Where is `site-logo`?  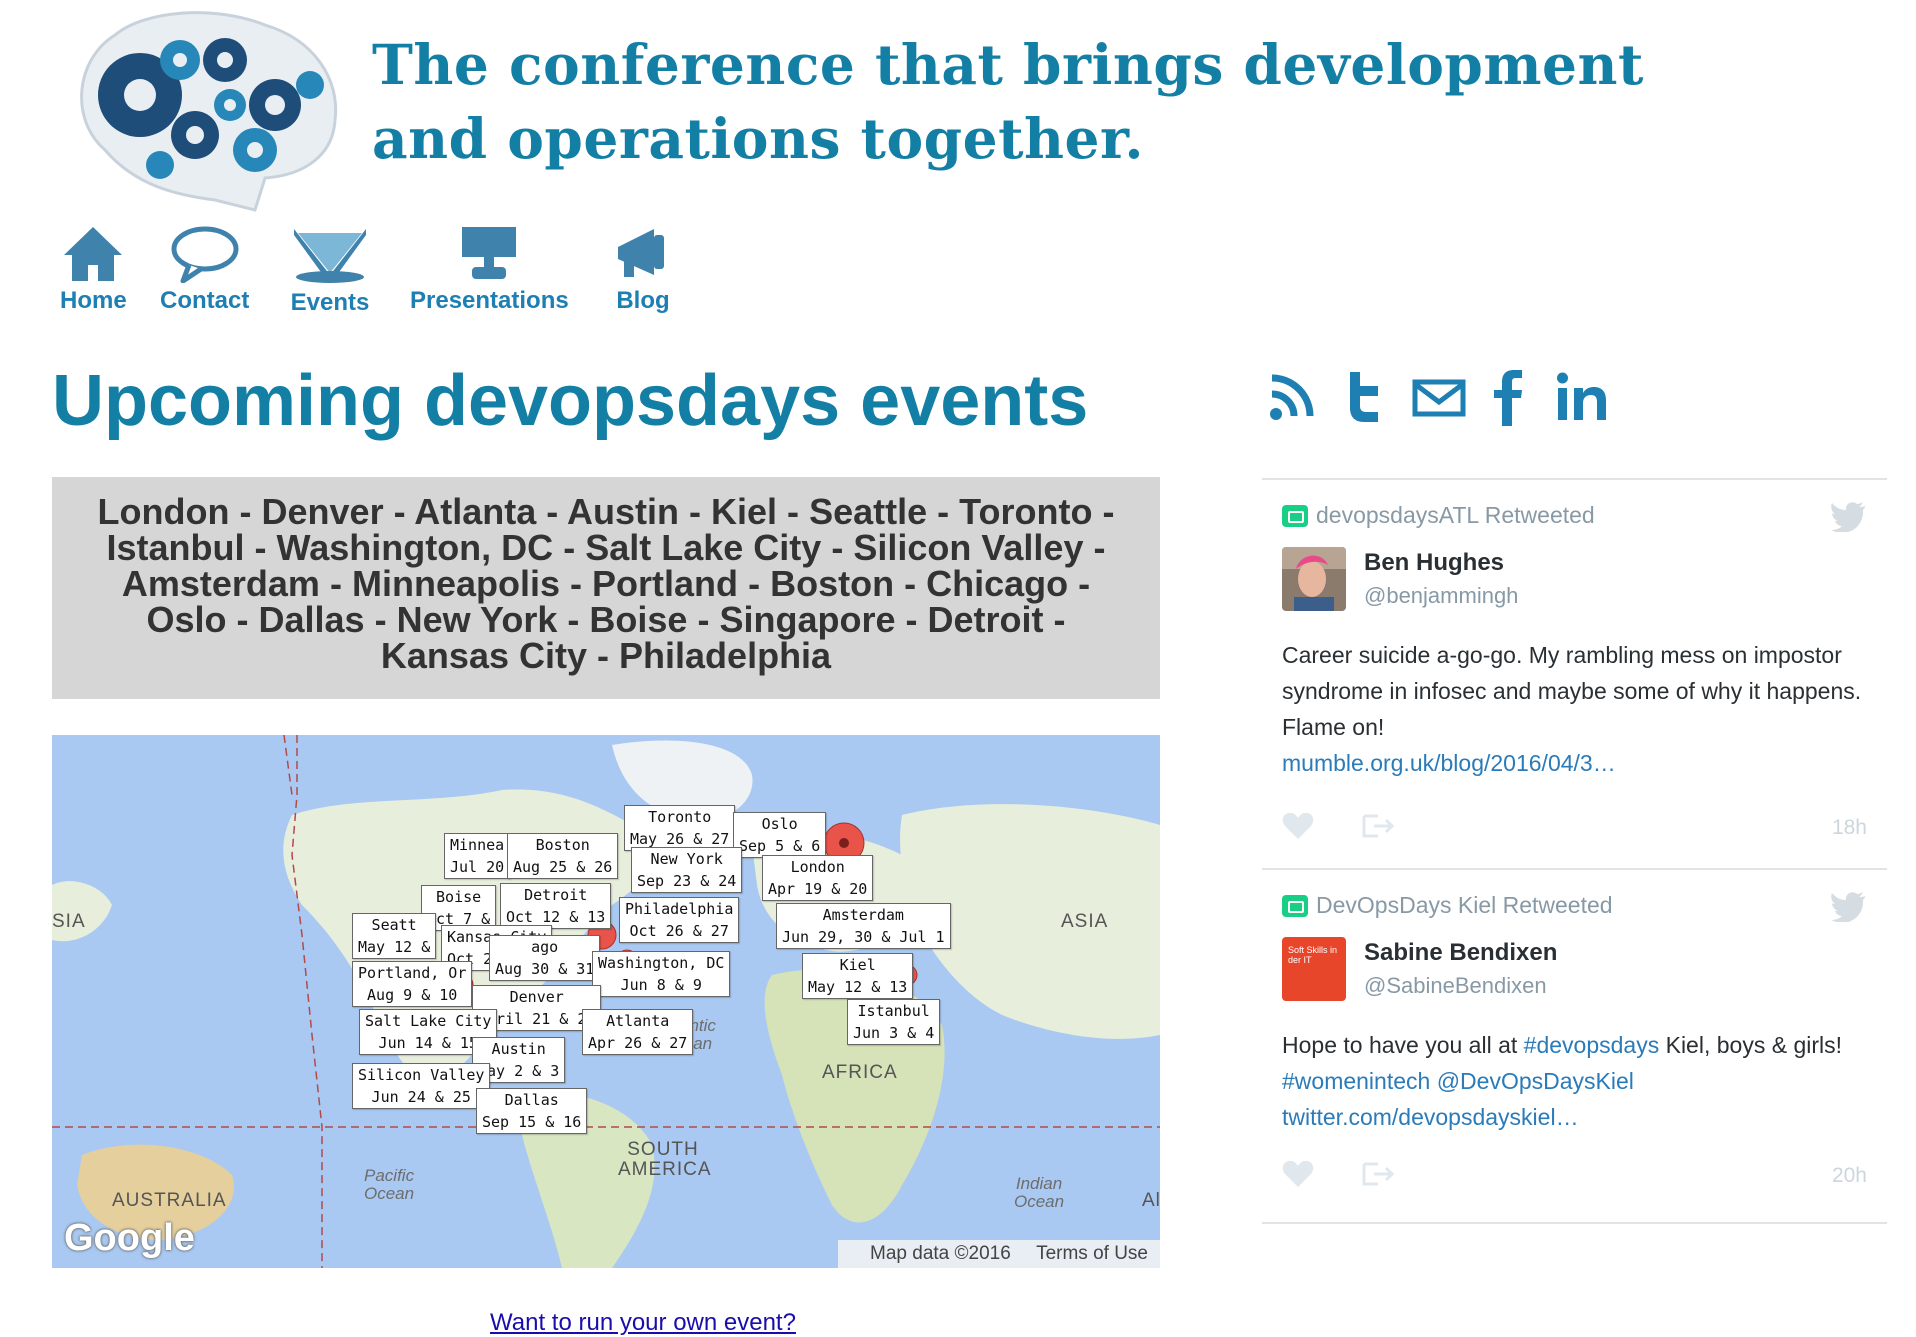 site-logo is located at coordinates (205, 107).